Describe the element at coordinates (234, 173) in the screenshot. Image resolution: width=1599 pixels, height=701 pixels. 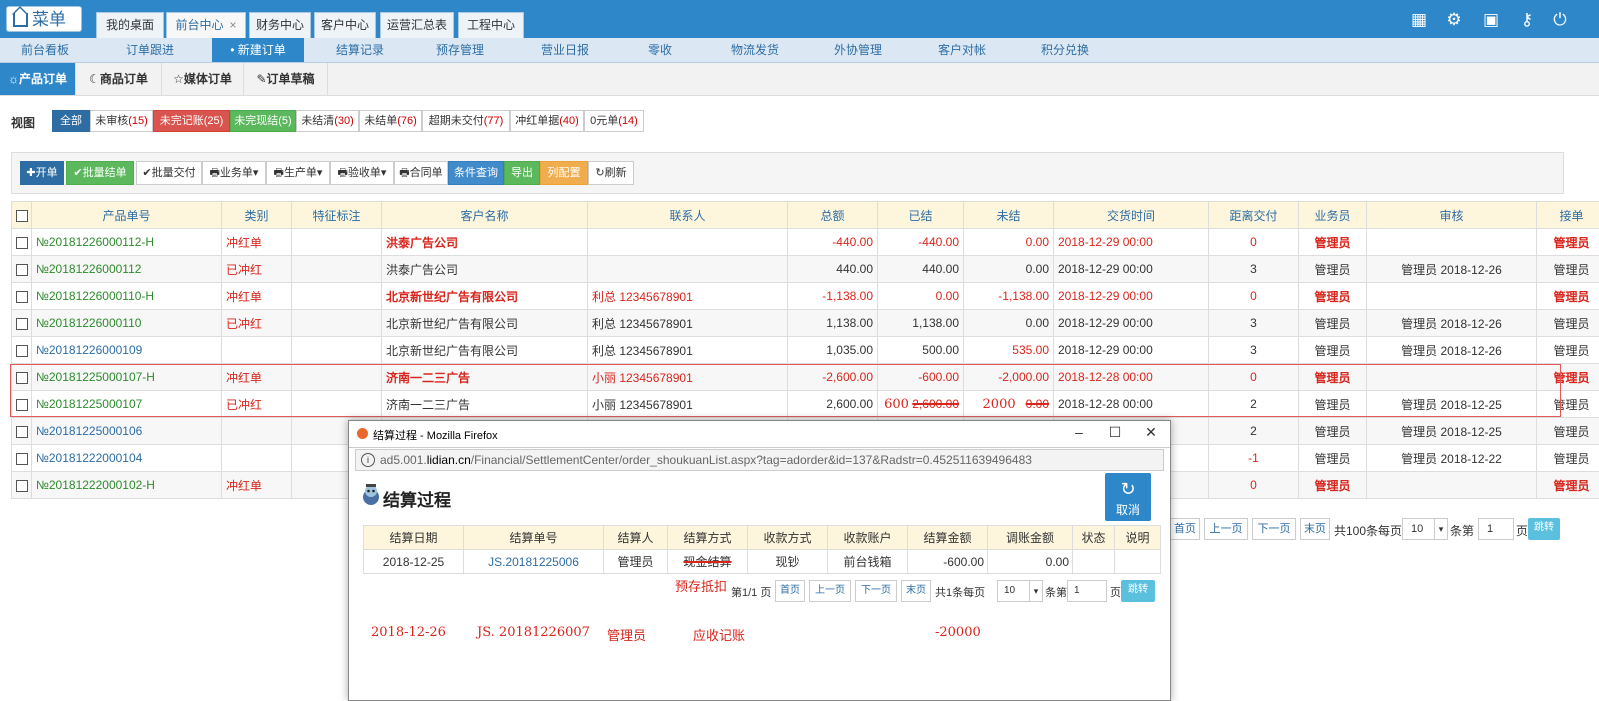
I see `print-business-button: 🖶业务单▾` at that location.